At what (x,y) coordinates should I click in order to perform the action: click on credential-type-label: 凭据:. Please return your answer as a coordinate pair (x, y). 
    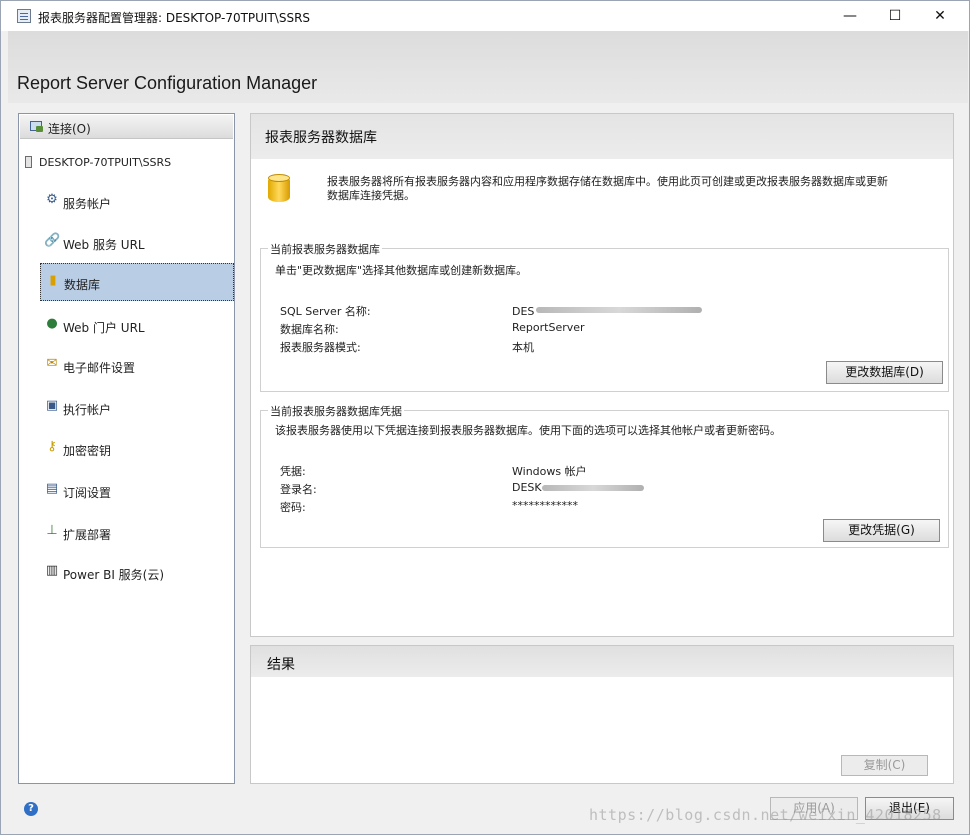
    Looking at the image, I should click on (293, 471).